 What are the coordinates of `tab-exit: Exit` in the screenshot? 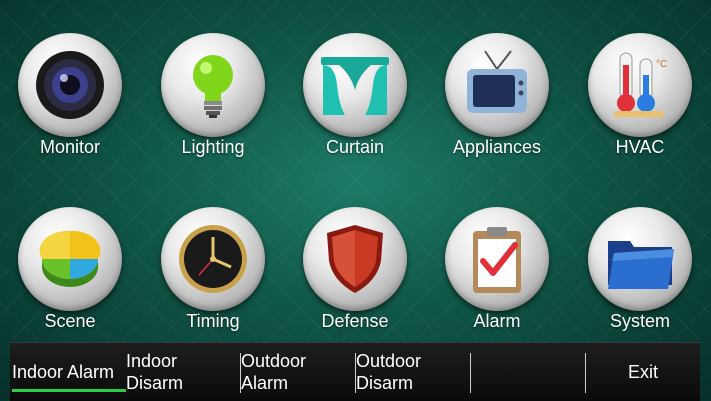 It's located at (643, 372).